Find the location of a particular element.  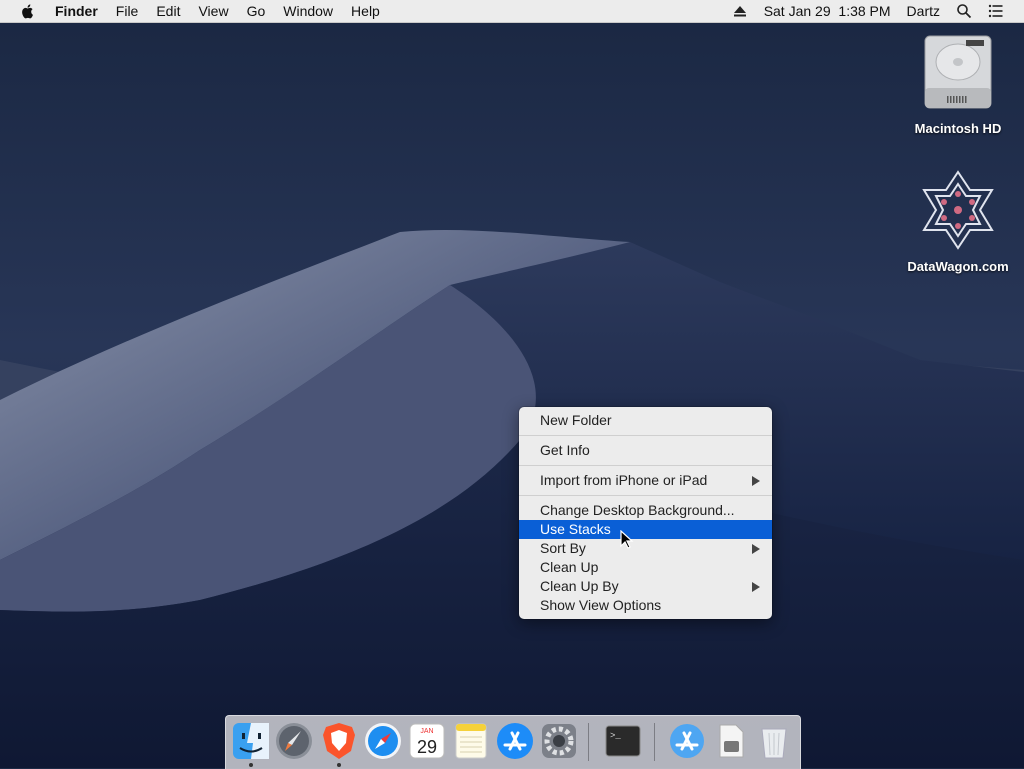

menu-file: File is located at coordinates (127, 11).